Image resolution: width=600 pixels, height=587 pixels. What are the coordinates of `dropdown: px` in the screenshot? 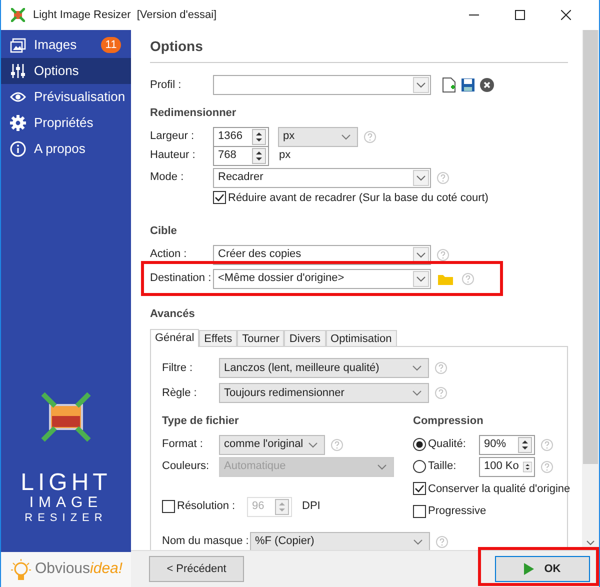 It's located at (318, 136).